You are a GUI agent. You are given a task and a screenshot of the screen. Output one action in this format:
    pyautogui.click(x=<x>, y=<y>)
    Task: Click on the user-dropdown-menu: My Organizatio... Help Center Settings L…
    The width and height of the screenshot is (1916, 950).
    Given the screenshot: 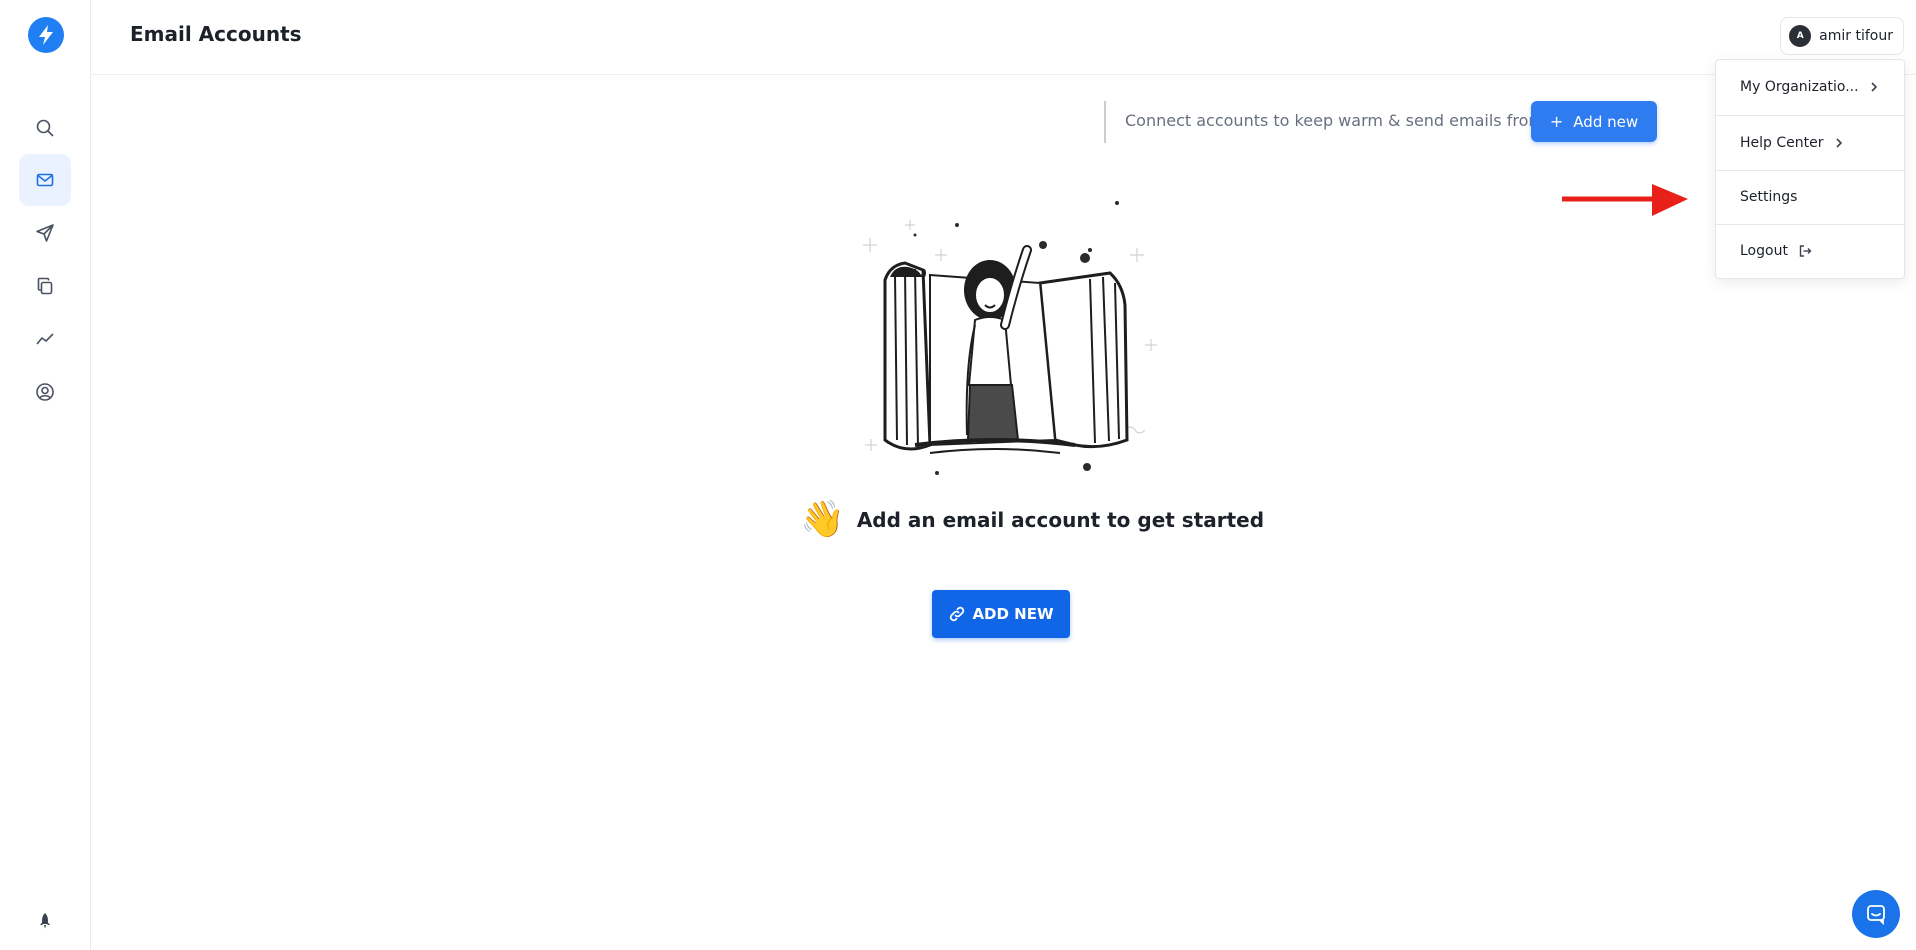 What is the action you would take?
    pyautogui.click(x=1810, y=169)
    